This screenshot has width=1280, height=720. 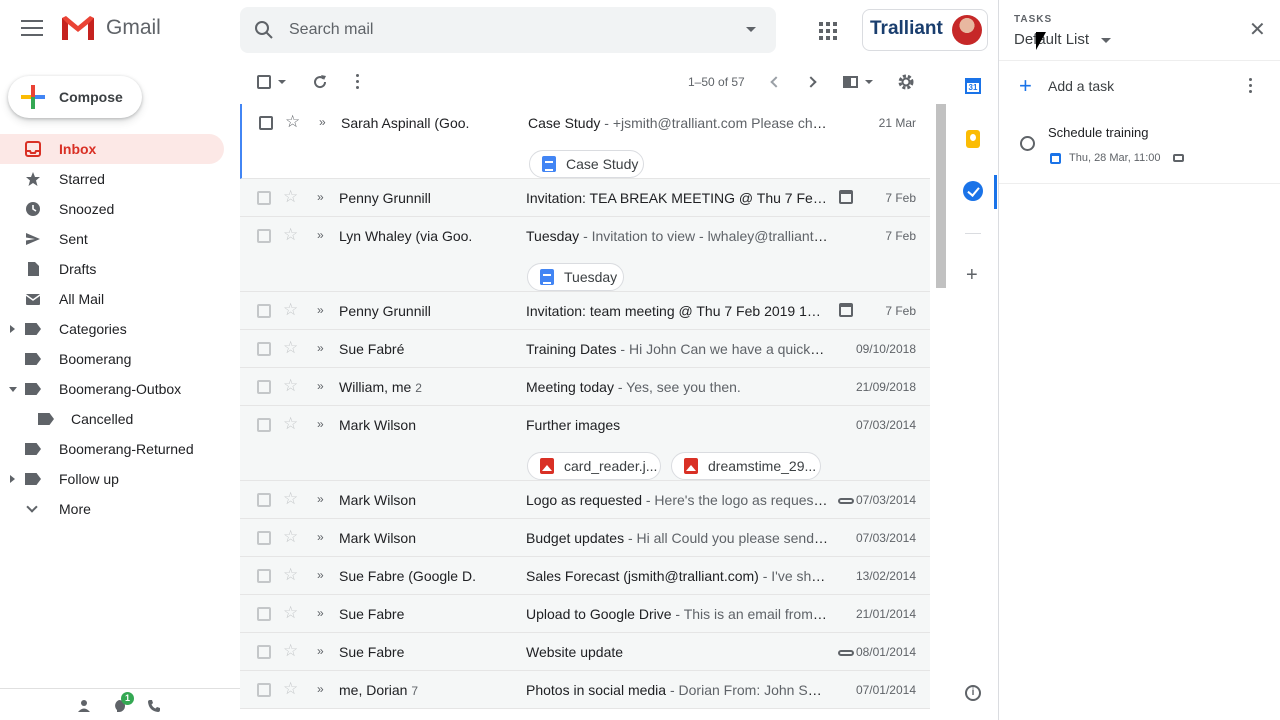 What do you see at coordinates (869, 82) in the screenshot?
I see `split-pane-options-icon` at bounding box center [869, 82].